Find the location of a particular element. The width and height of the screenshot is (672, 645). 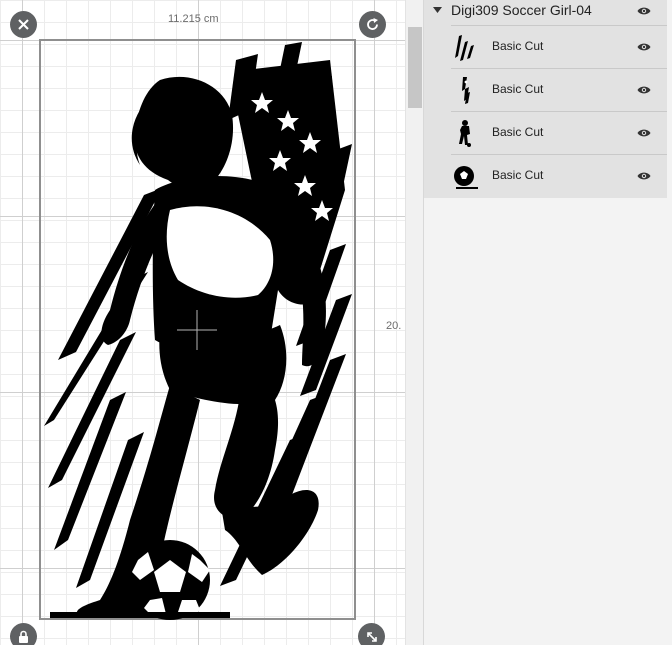

layer-group-title: Digi309 Soccer Girl-04 is located at coordinates (521, 10).